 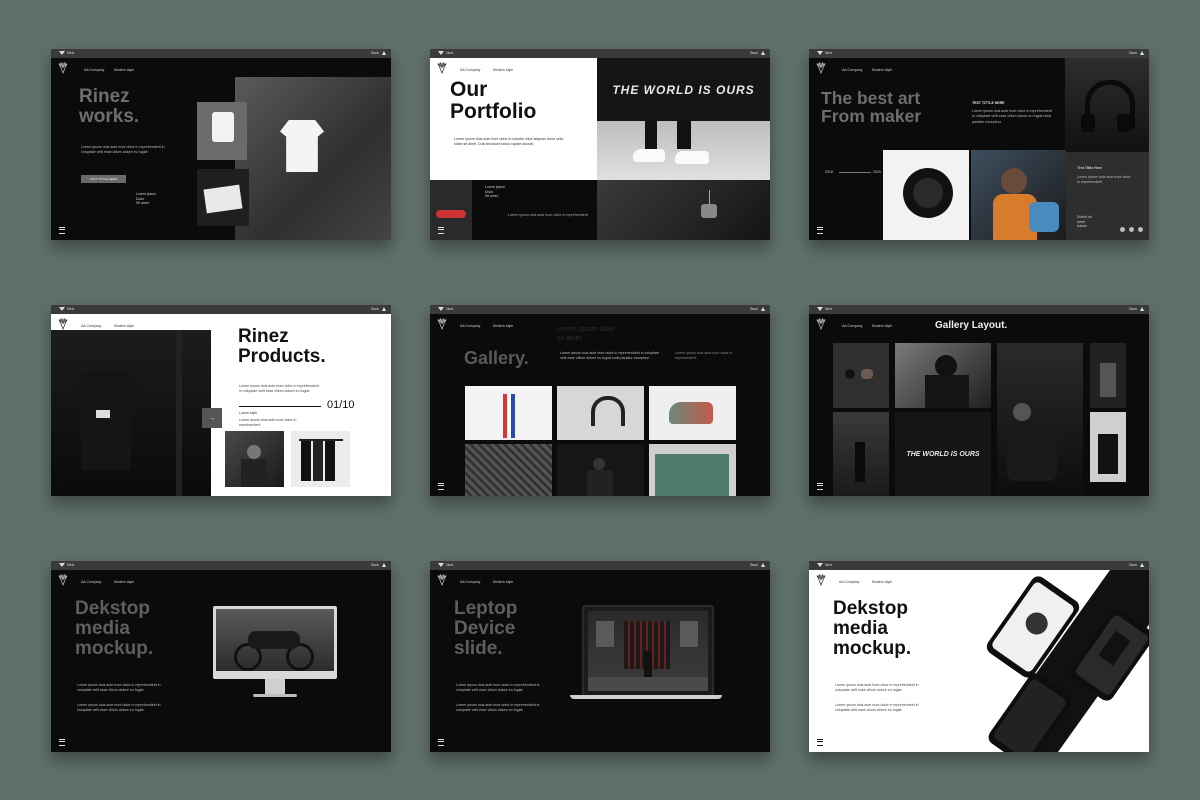 What do you see at coordinates (221, 309) in the screenshot?
I see `slide-topbar: Next Back` at bounding box center [221, 309].